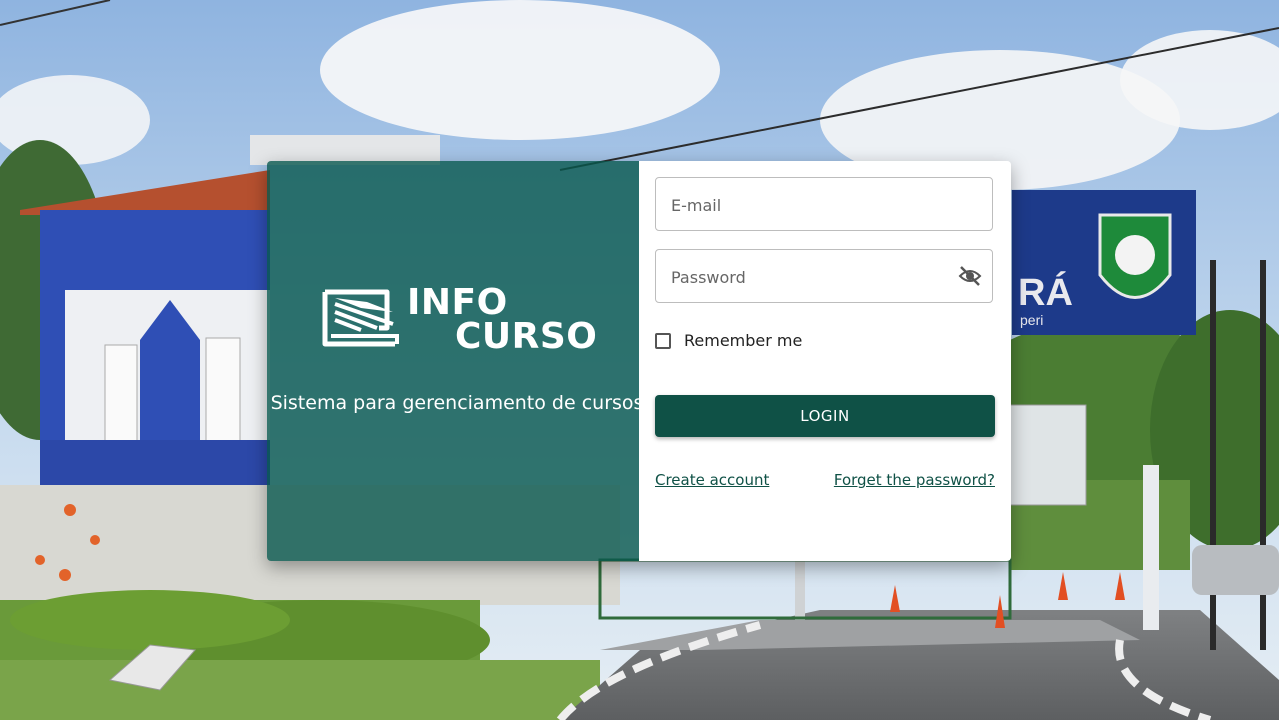 The width and height of the screenshot is (1279, 720). What do you see at coordinates (743, 340) in the screenshot?
I see `remember-me-label: Remember me` at bounding box center [743, 340].